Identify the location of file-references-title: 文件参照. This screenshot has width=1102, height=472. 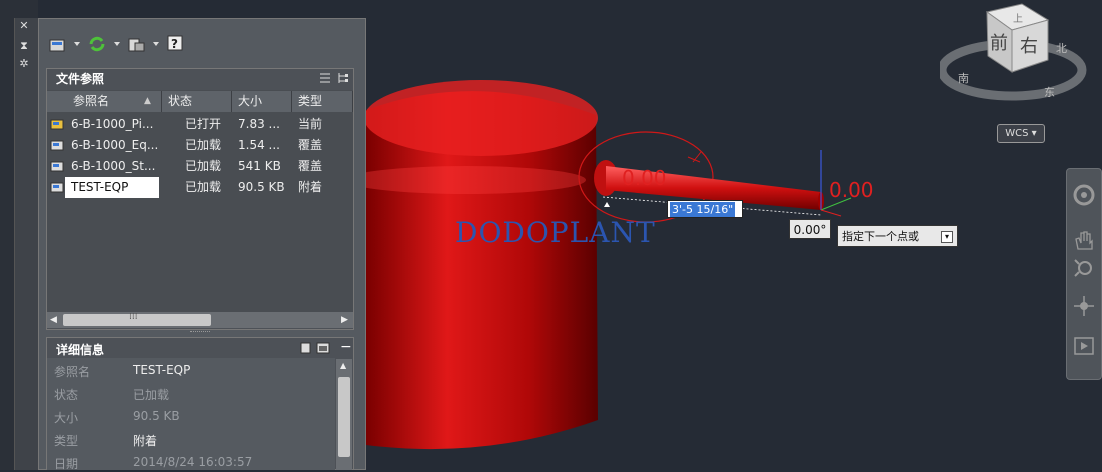
(80, 79).